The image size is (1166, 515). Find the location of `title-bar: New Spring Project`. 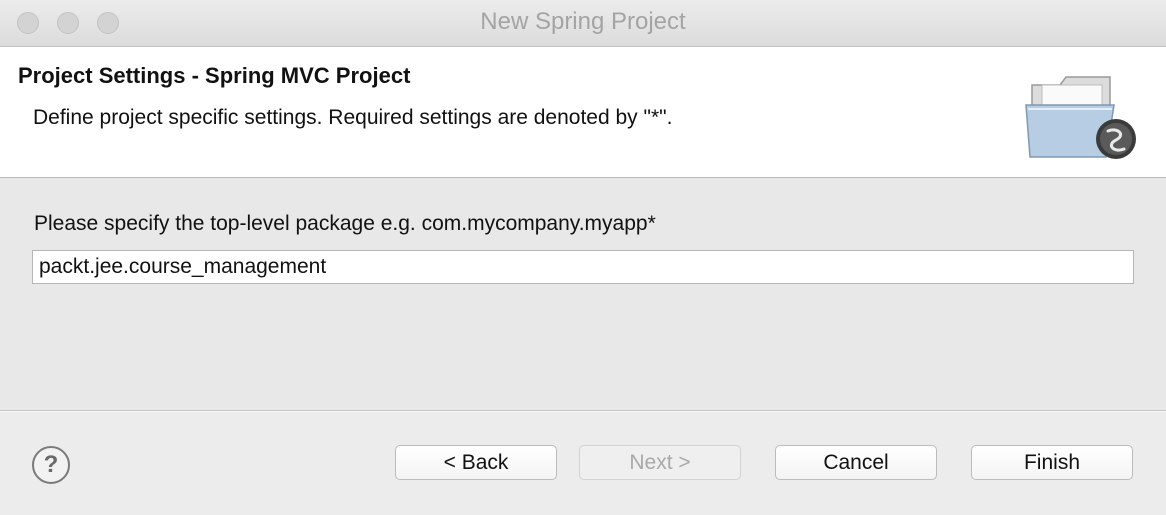

title-bar: New Spring Project is located at coordinates (583, 23).